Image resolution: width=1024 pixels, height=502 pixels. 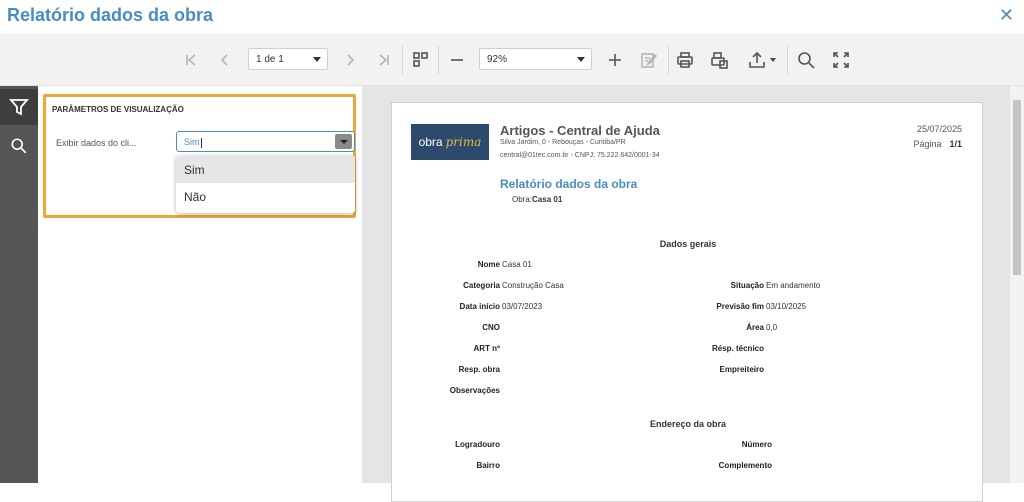 What do you see at coordinates (535, 59) in the screenshot?
I see `zoom-select: 92%` at bounding box center [535, 59].